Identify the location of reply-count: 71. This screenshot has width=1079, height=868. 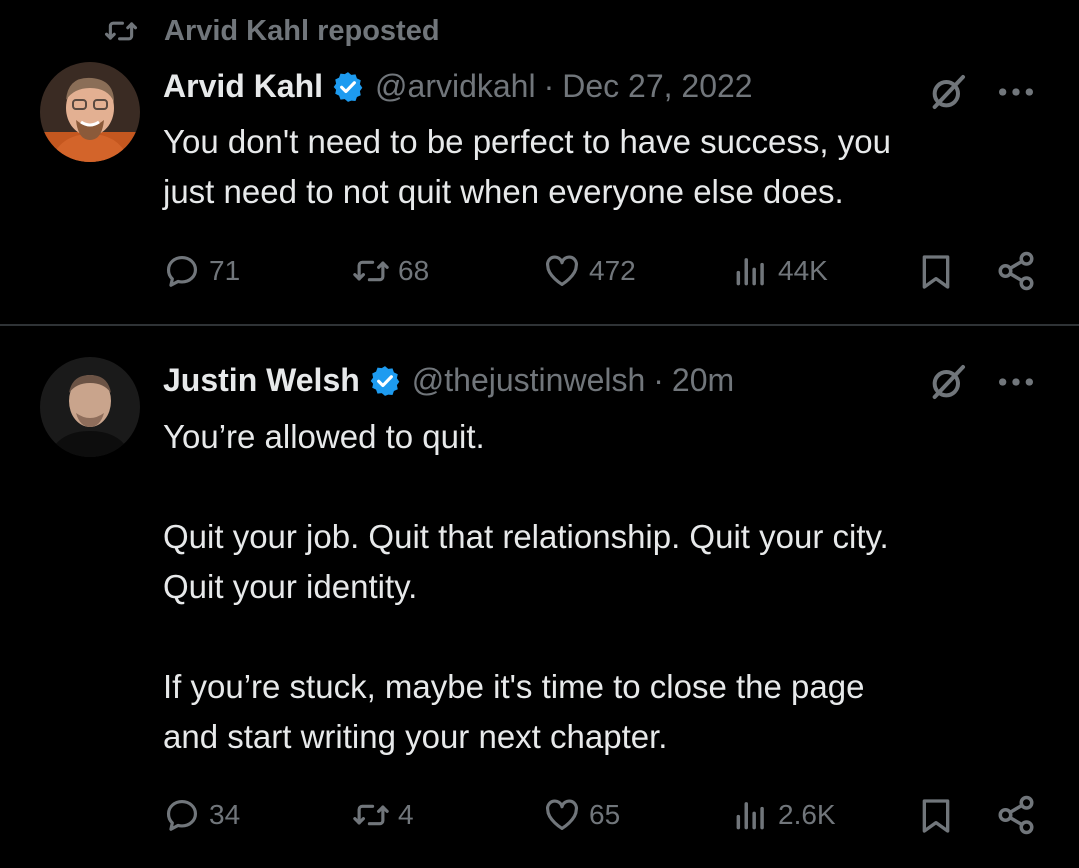
(225, 270).